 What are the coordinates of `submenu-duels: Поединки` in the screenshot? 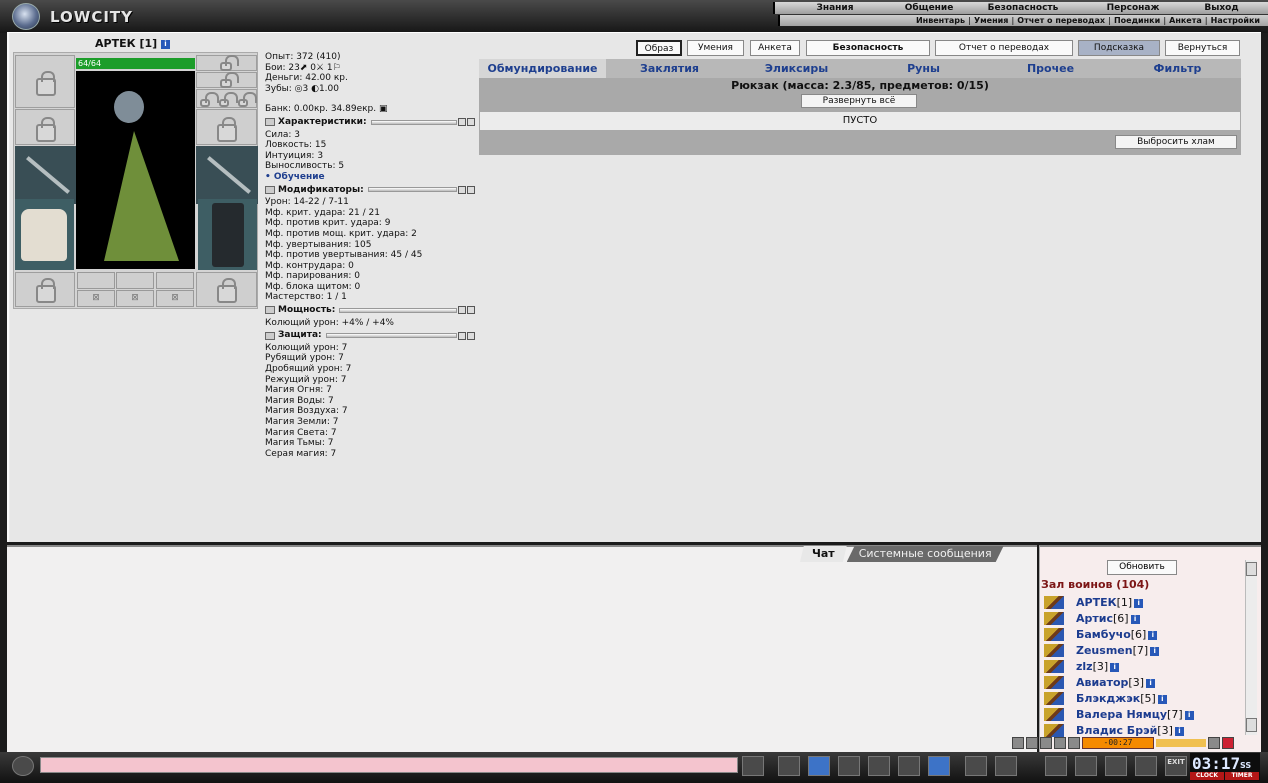 It's located at (1137, 20).